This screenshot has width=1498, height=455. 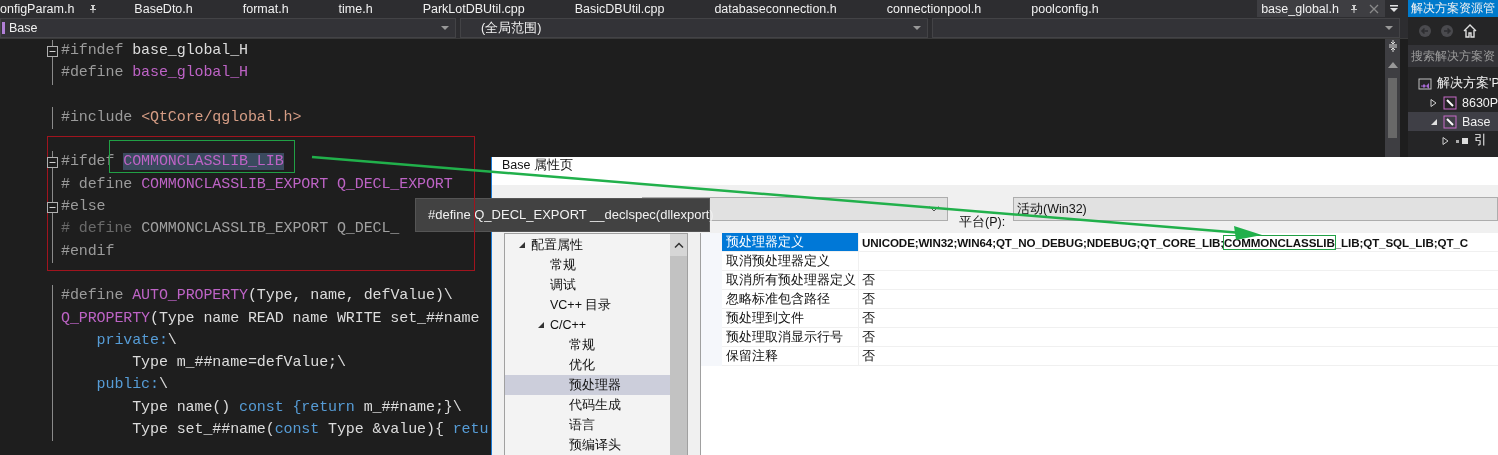 I want to click on file-tab: poolconfig.h, so click(x=1065, y=8).